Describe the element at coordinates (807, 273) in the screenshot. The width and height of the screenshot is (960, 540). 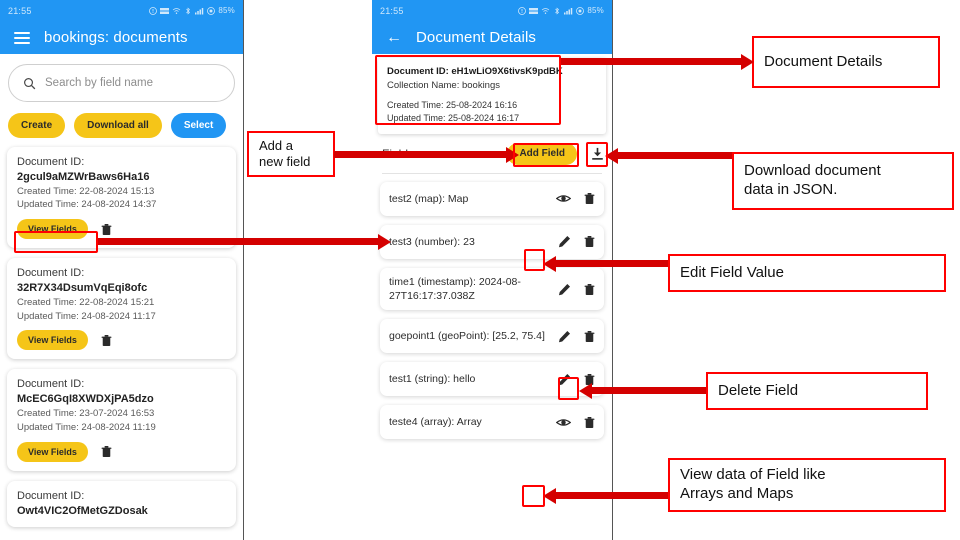
I see `callout-edit-field-value: Edit Field Value` at that location.